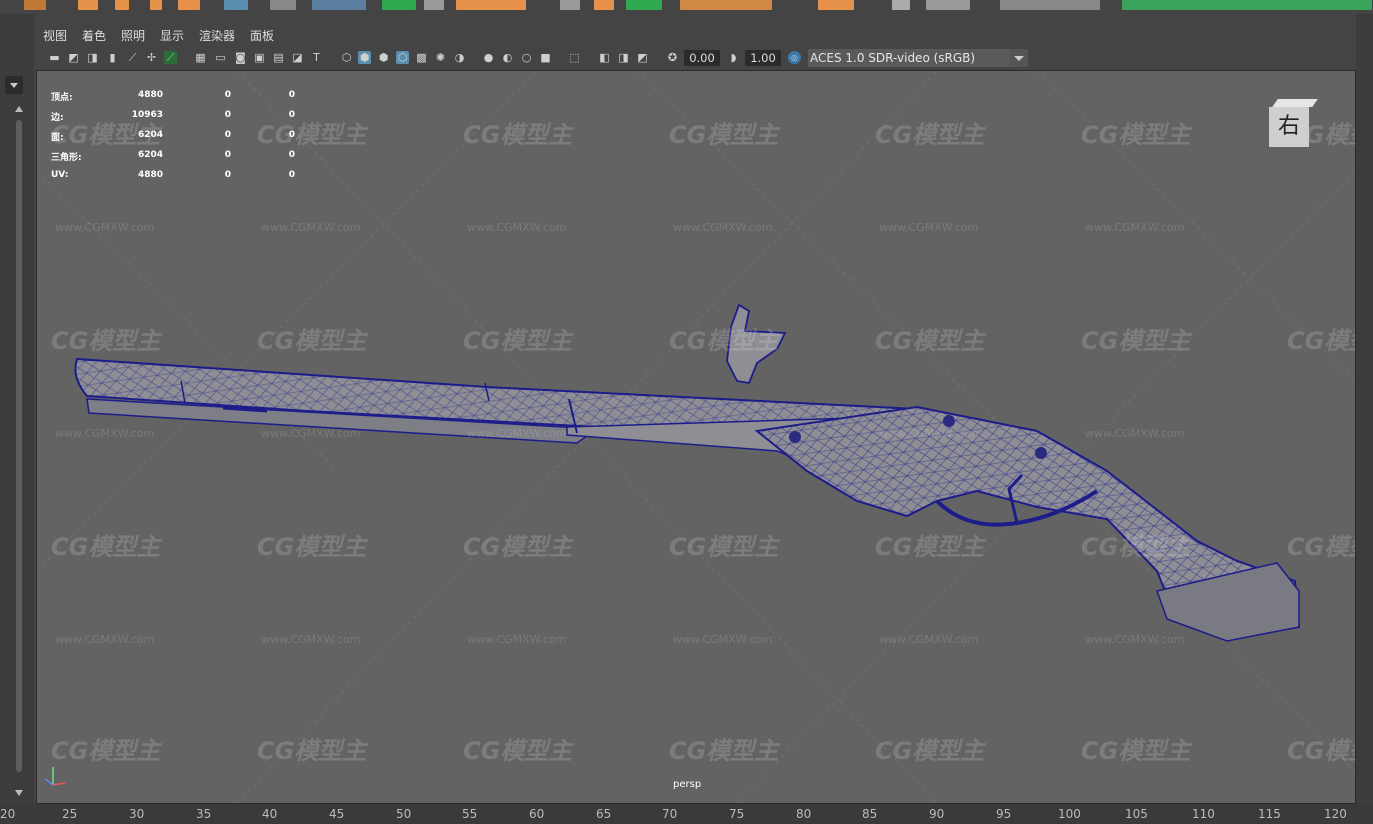  I want to click on wireframe-icon: ⬡, so click(346, 57).